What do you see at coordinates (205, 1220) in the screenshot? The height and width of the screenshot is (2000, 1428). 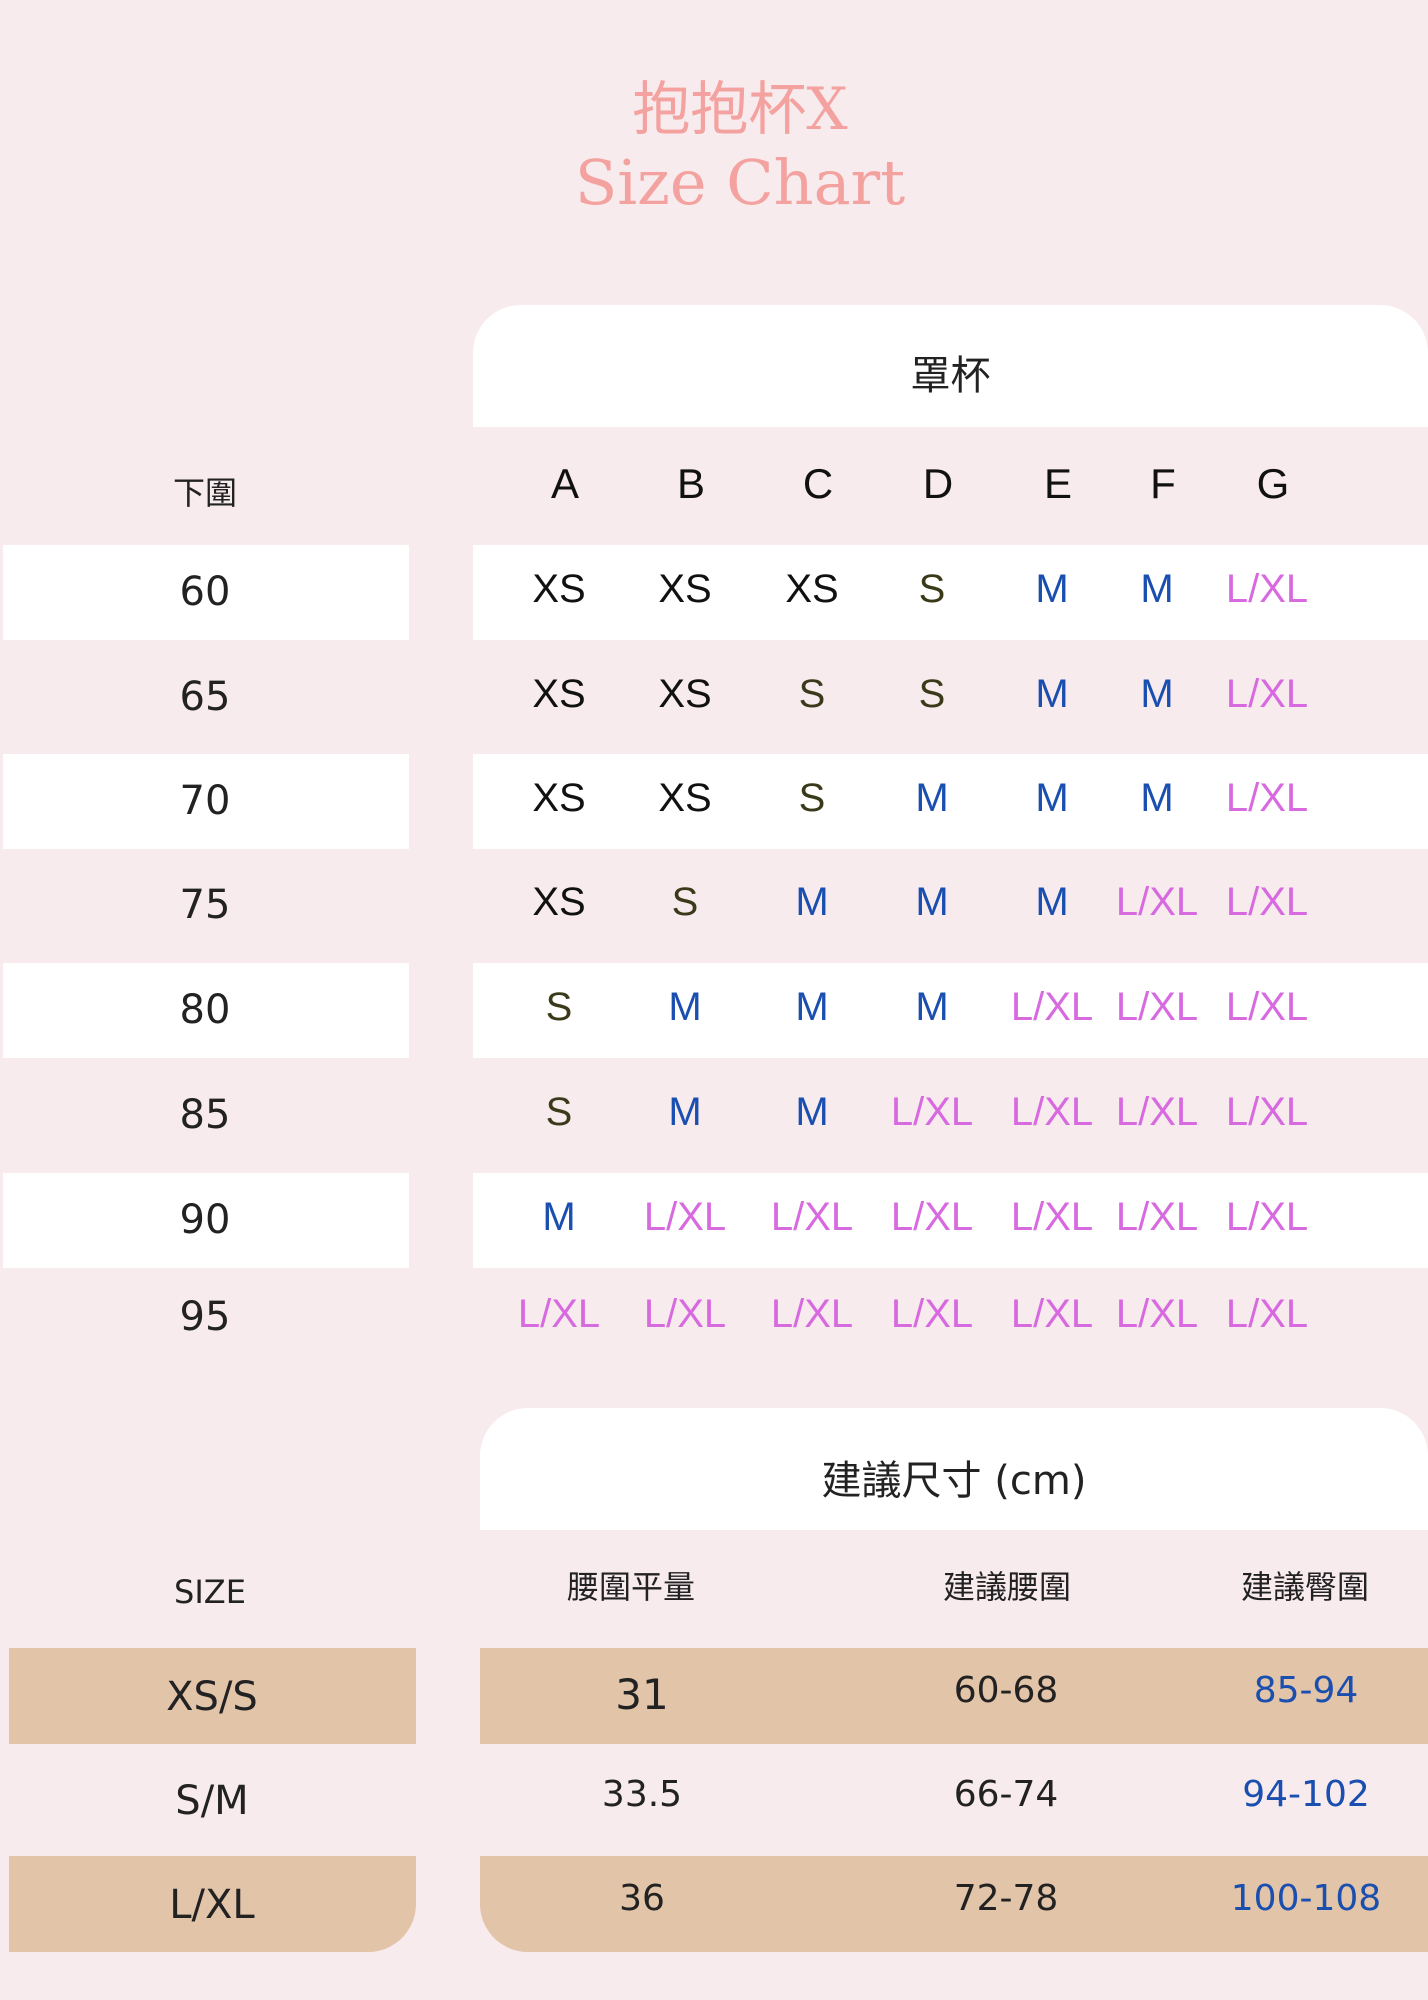 I see `band-value: 90` at bounding box center [205, 1220].